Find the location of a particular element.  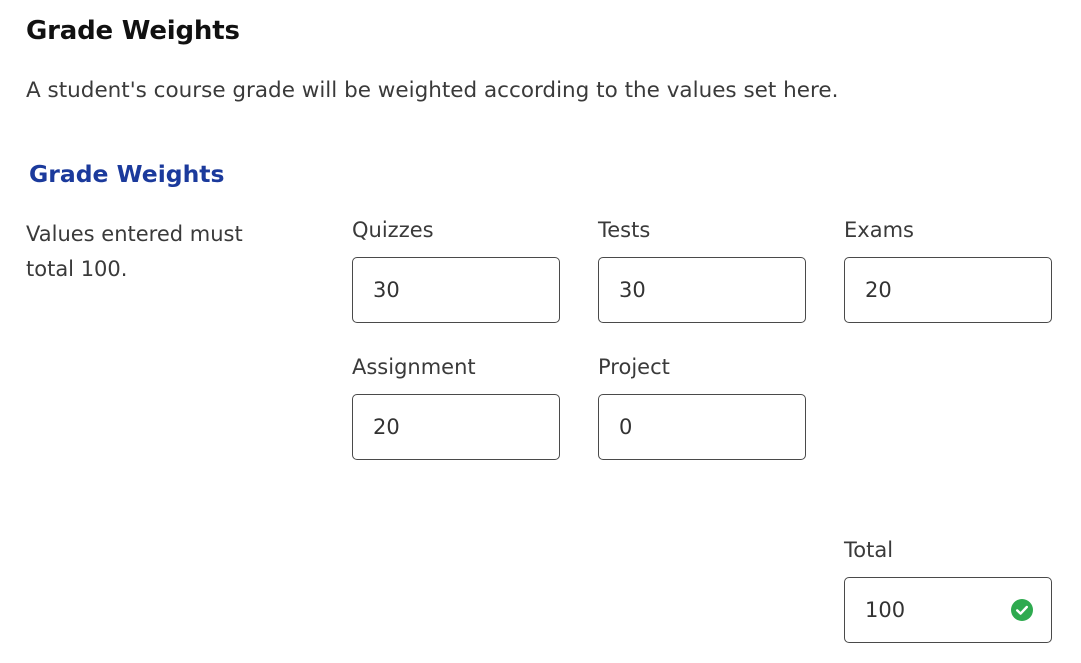

project-input is located at coordinates (702, 427).